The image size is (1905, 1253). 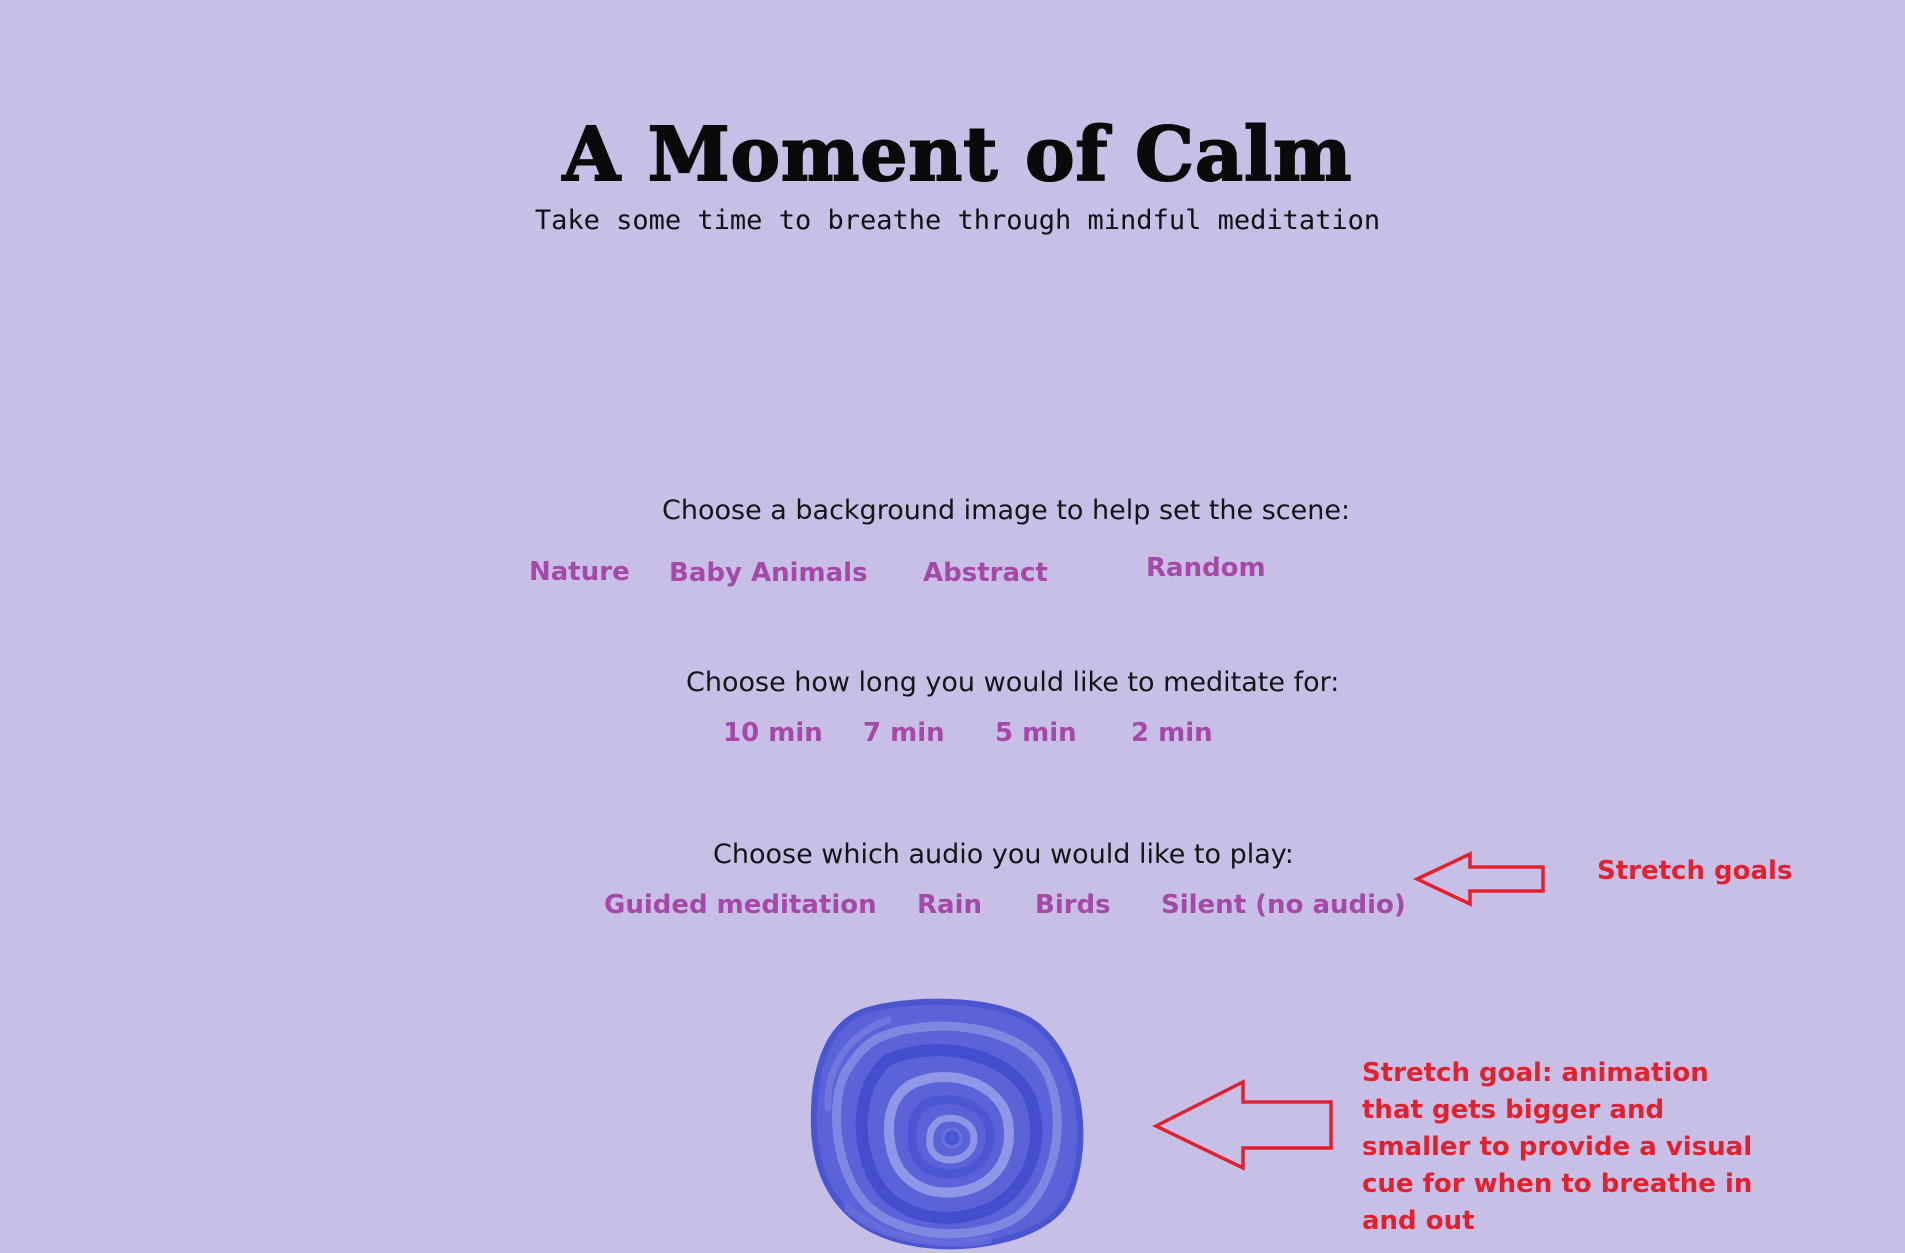 What do you see at coordinates (949, 905) in the screenshot?
I see `audio-option-rain: Rain` at bounding box center [949, 905].